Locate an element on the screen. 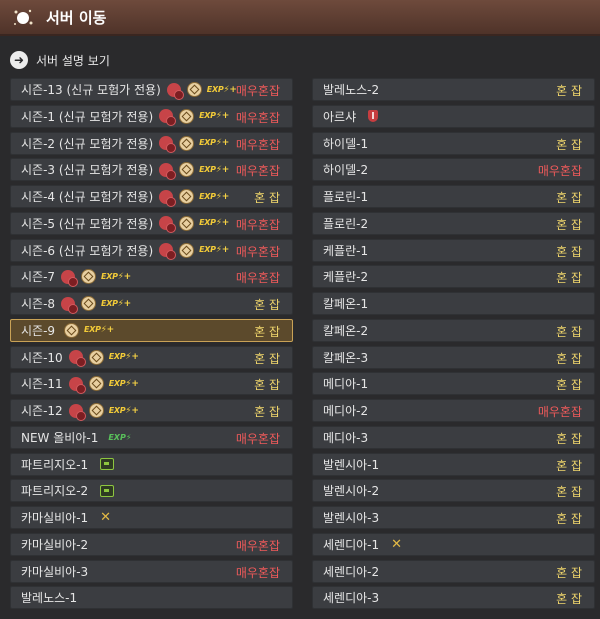  server-row: 시즌-13 (신규 모험가 전용) EXP매우혼잡 is located at coordinates (151, 89).